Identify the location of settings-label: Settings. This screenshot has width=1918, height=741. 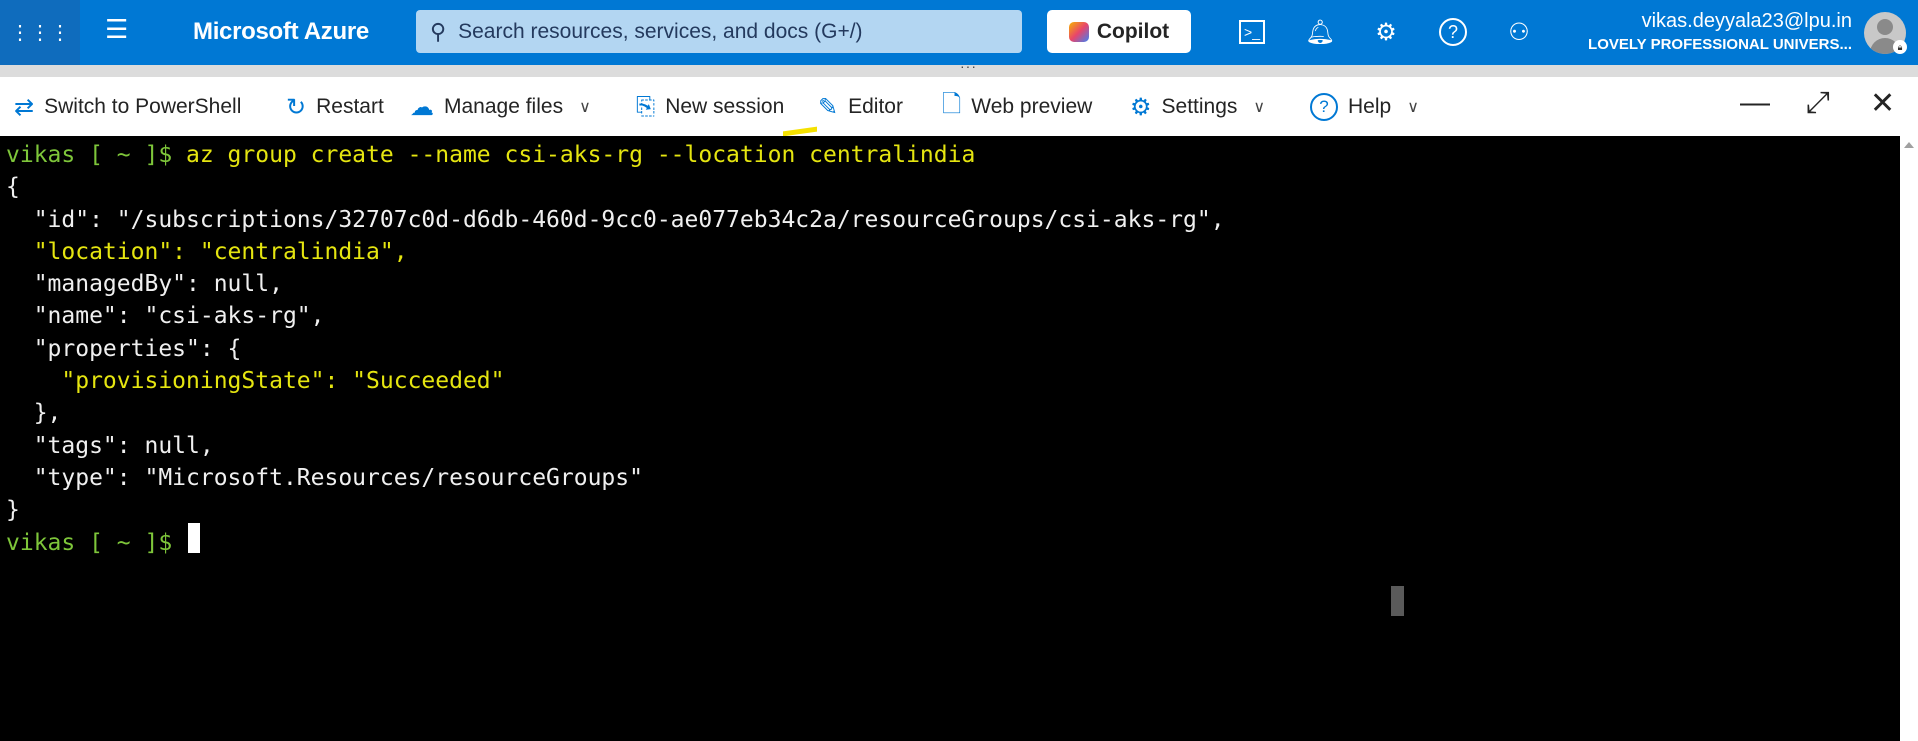
(1199, 106).